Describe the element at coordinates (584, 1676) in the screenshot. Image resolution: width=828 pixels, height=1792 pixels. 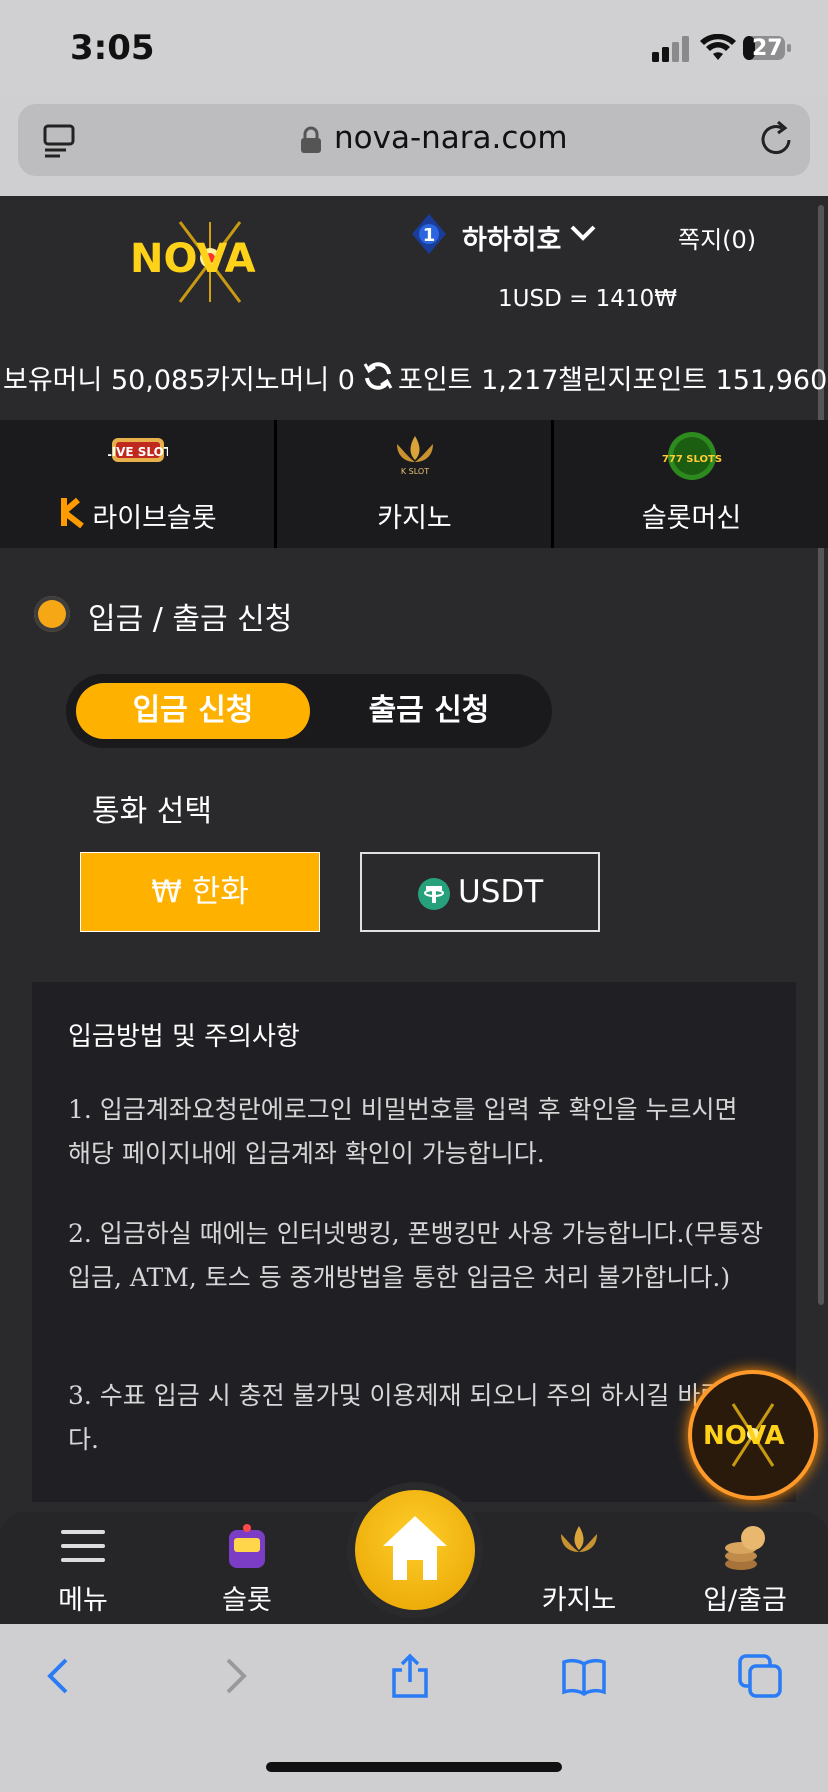
I see `bookmarks-icon` at that location.